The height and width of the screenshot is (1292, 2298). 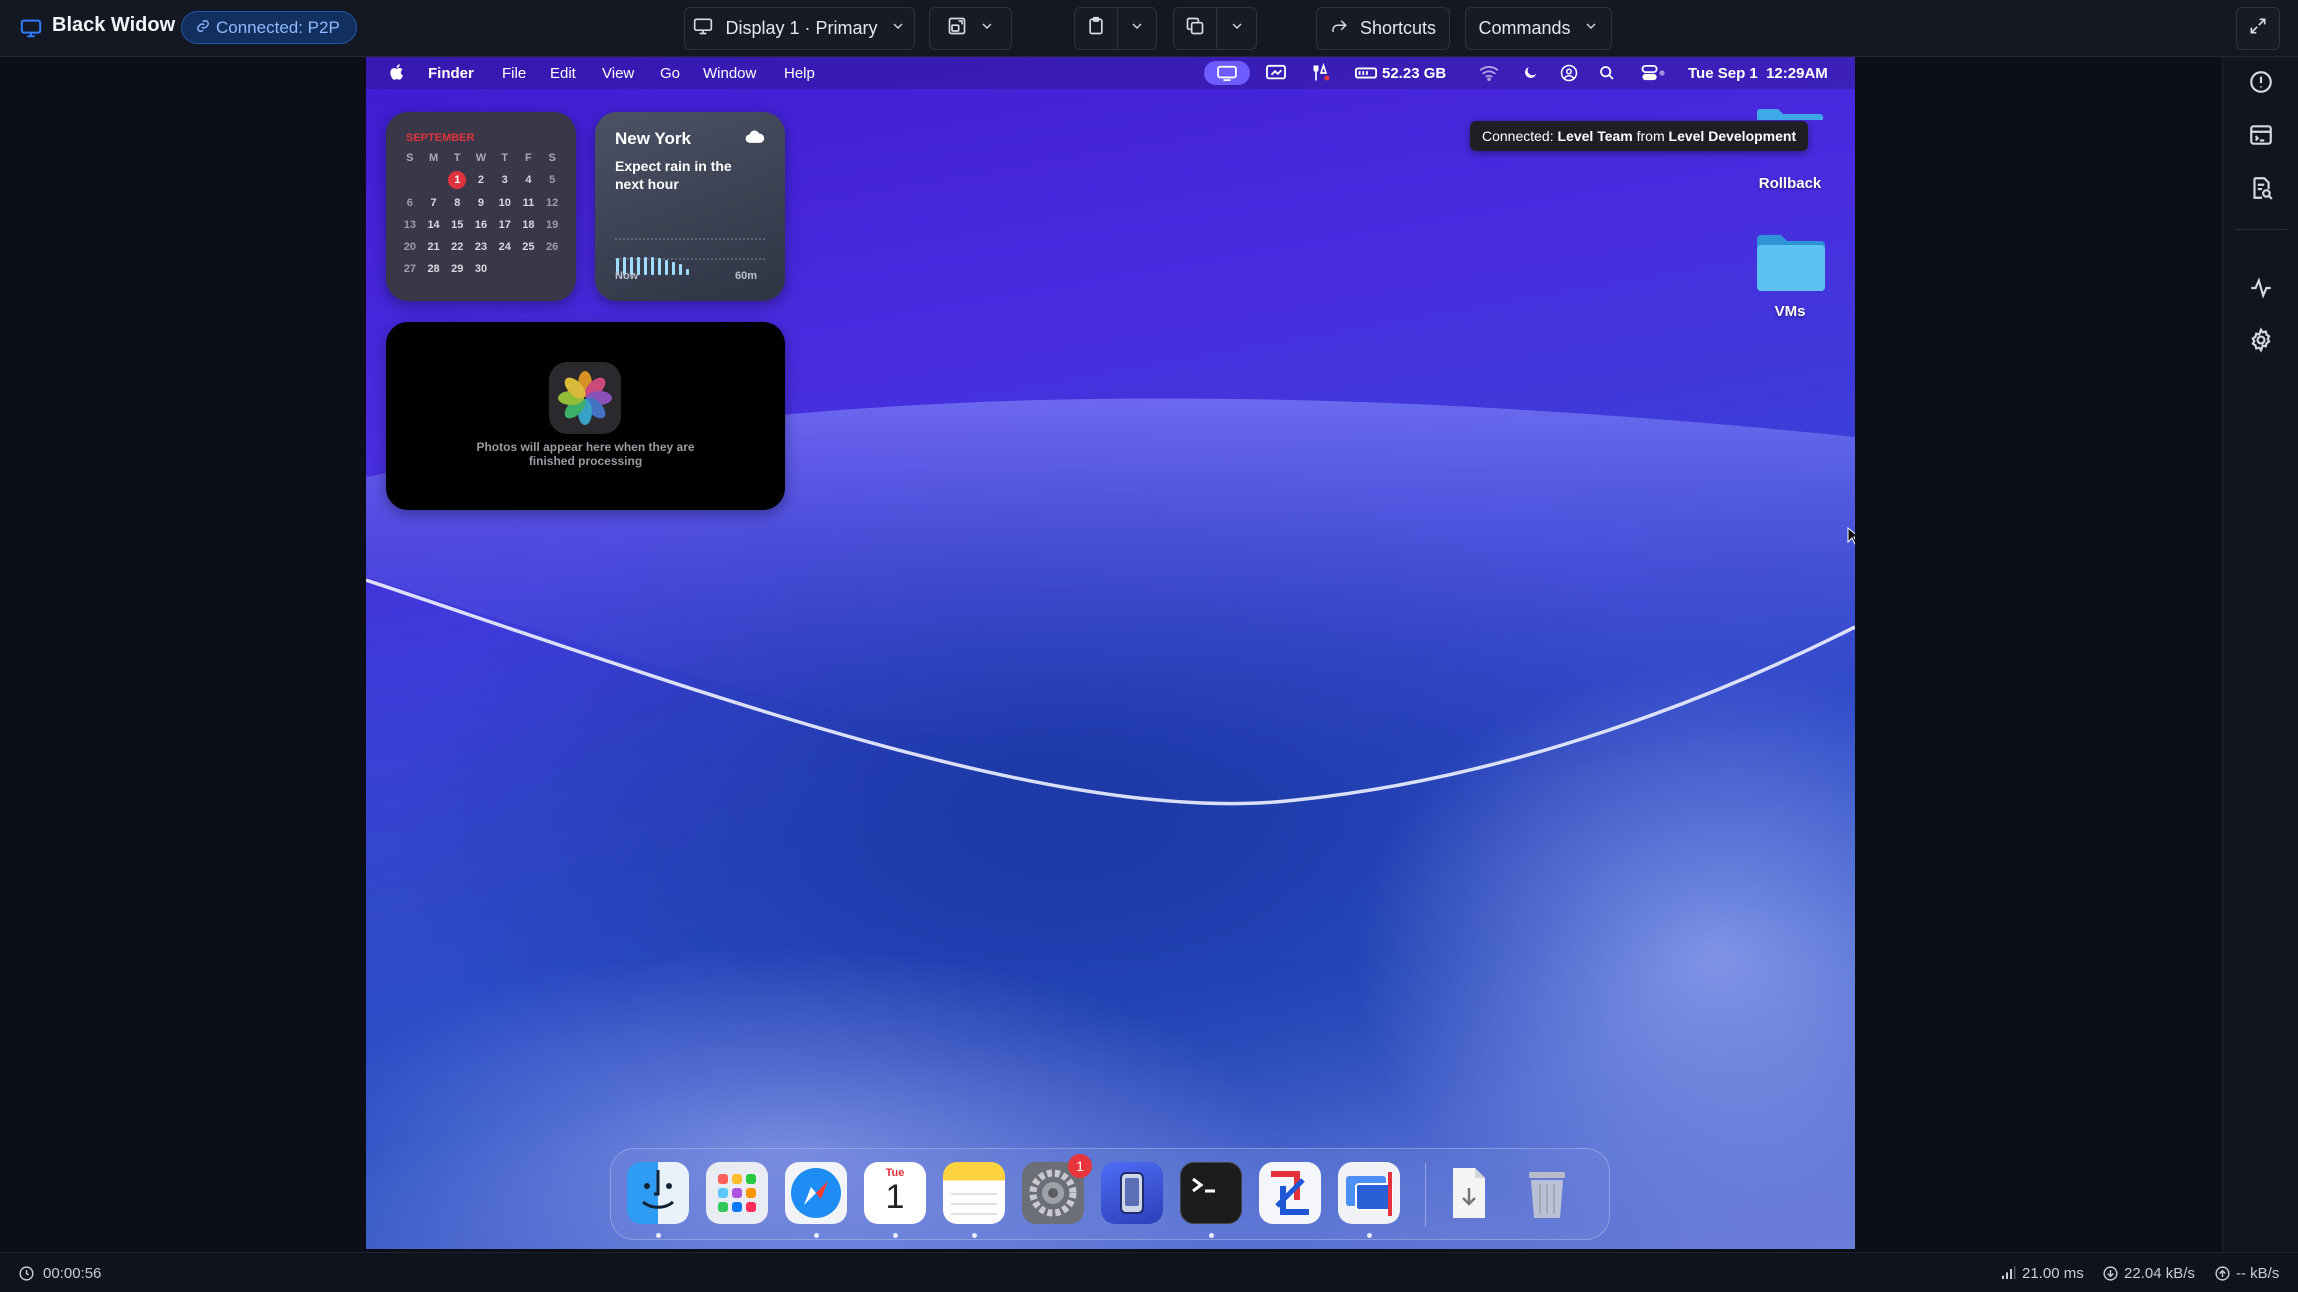 What do you see at coordinates (1414, 73) in the screenshot?
I see `storage-readout: 52.23 GB` at bounding box center [1414, 73].